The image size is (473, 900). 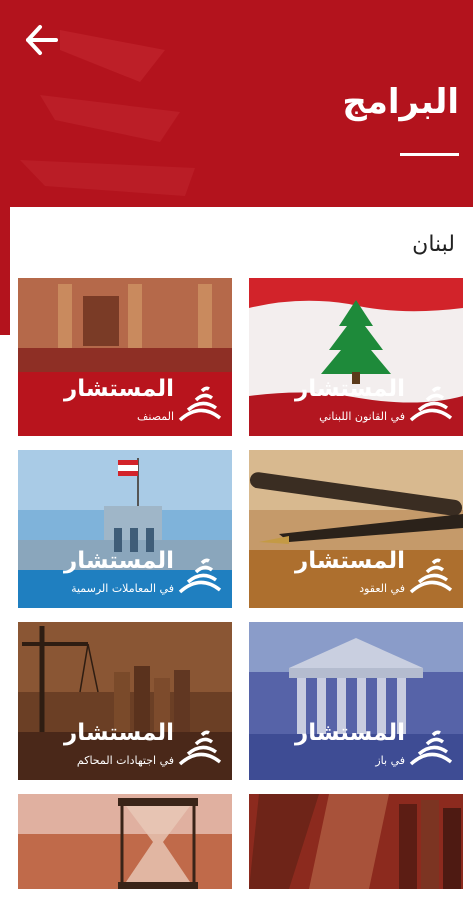 I want to click on page-title: البرامج, so click(x=400, y=102).